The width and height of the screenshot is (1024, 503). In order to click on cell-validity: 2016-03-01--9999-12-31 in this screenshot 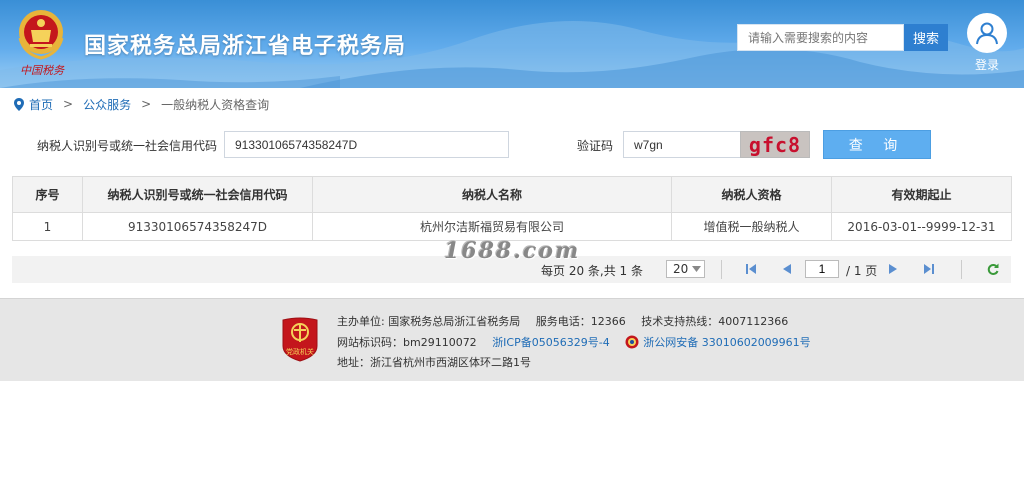, I will do `click(921, 226)`.